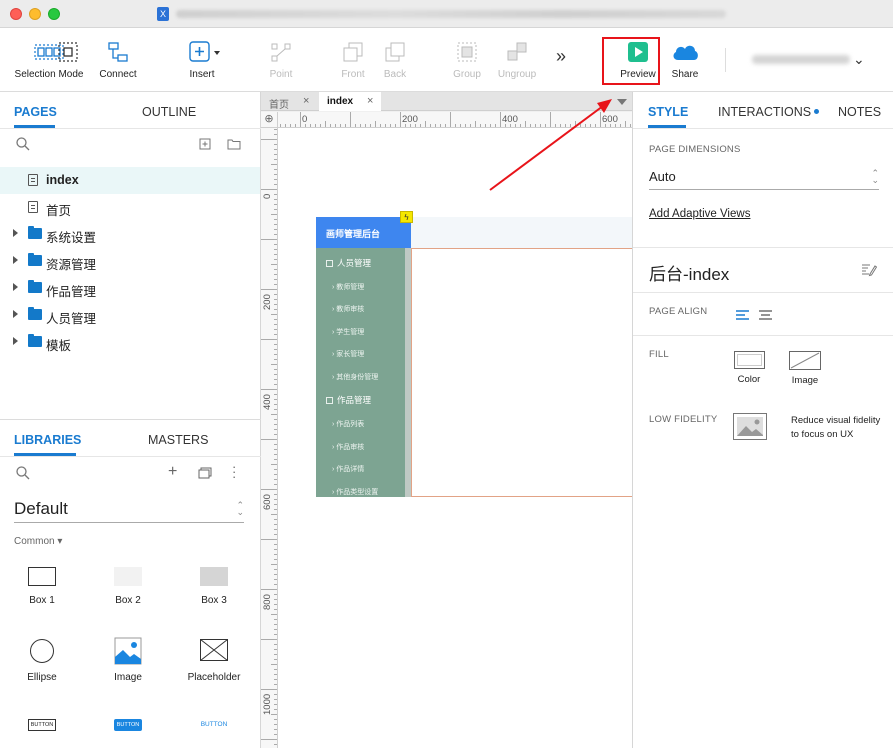  Describe the element at coordinates (561, 60) in the screenshot. I see `more-tools-button: »` at that location.